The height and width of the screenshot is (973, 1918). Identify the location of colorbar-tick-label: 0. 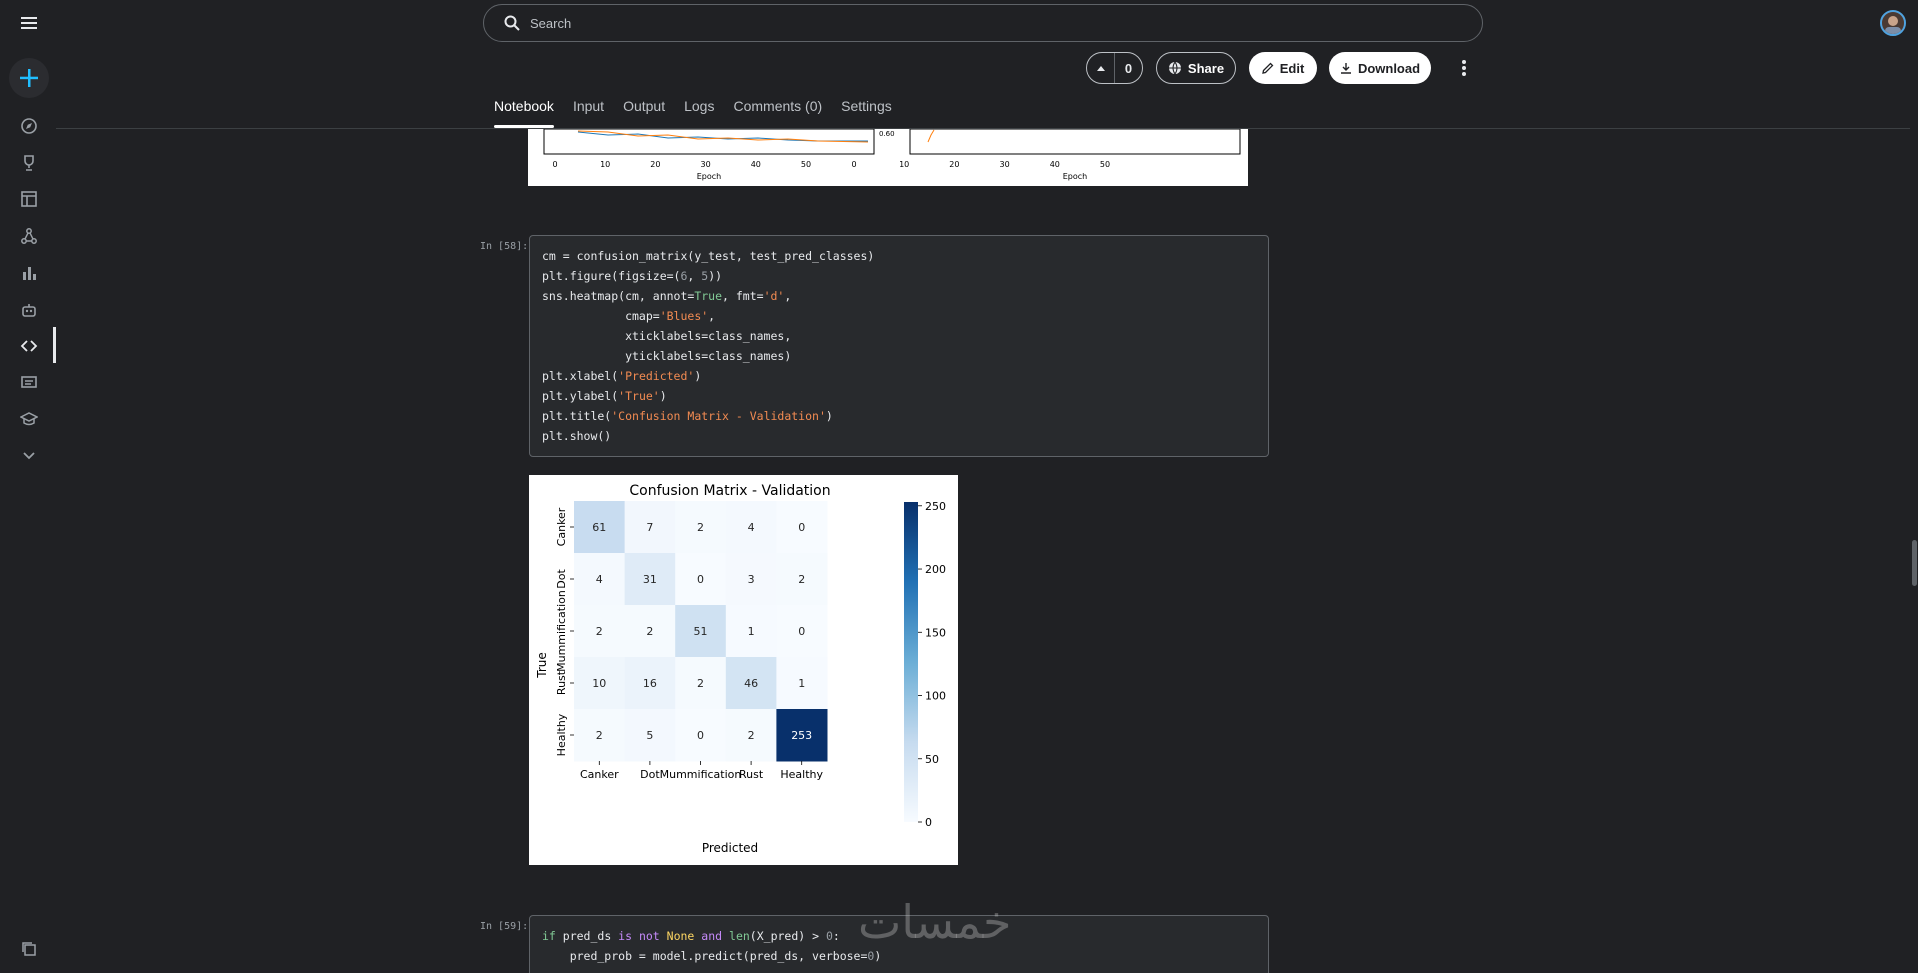
(928, 822).